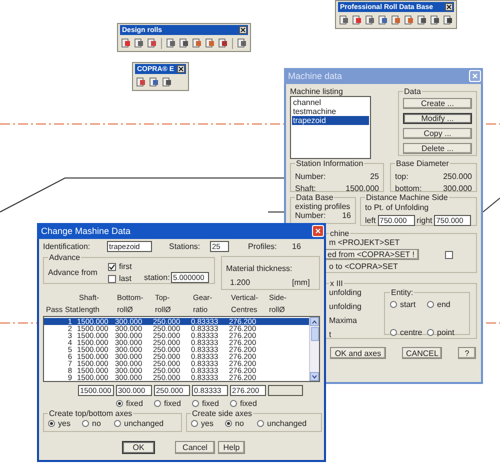 The height and width of the screenshot is (464, 500). I want to click on window-title: Machine data, so click(316, 76).